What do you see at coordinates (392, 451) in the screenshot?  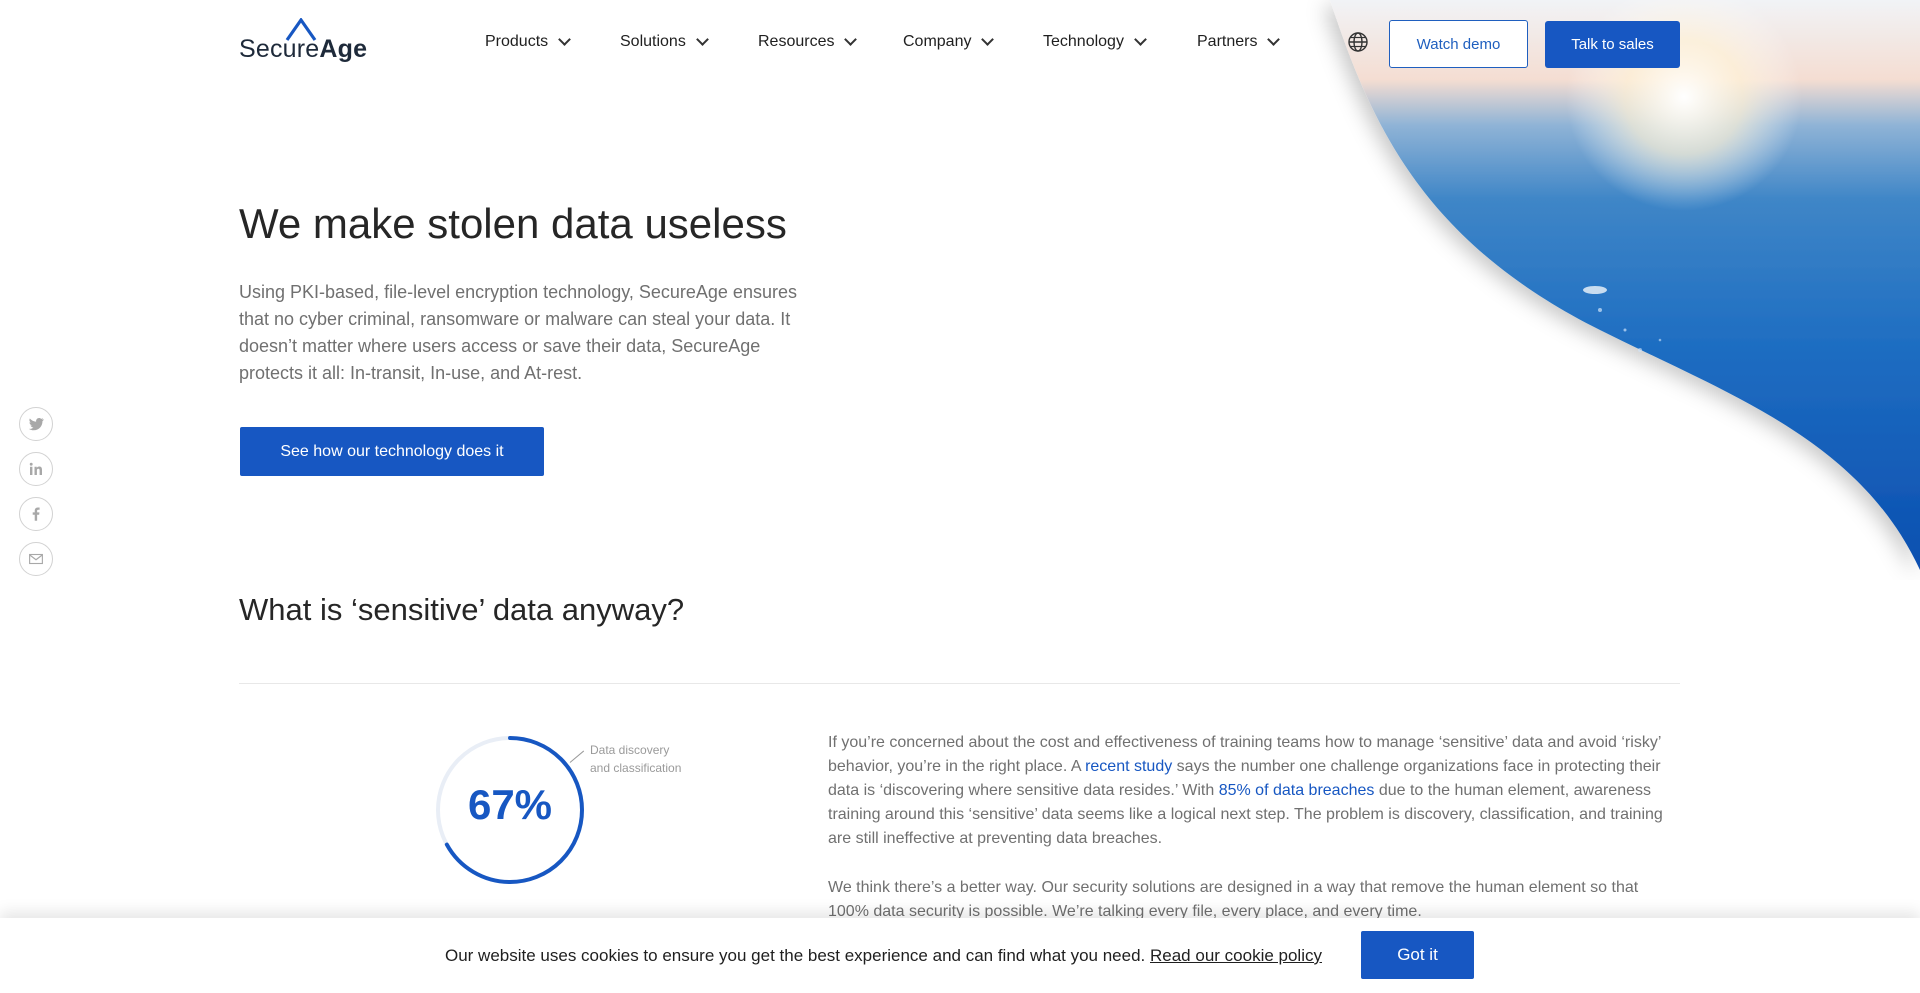 I see `see-technology-button: See how our technology does it` at bounding box center [392, 451].